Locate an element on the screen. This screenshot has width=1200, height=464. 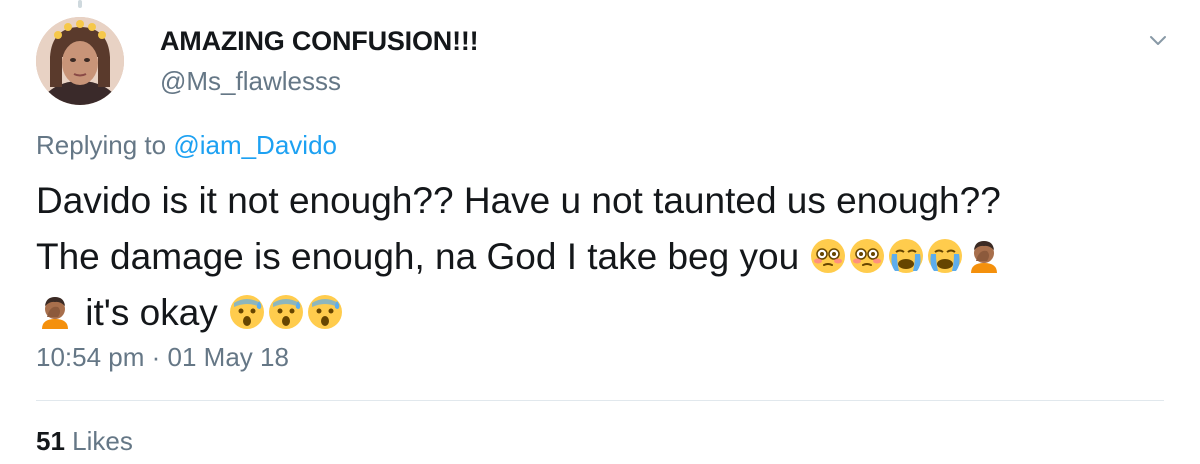
tweet-timestamp: 10:54 pm · 01 May 18 is located at coordinates (162, 357).